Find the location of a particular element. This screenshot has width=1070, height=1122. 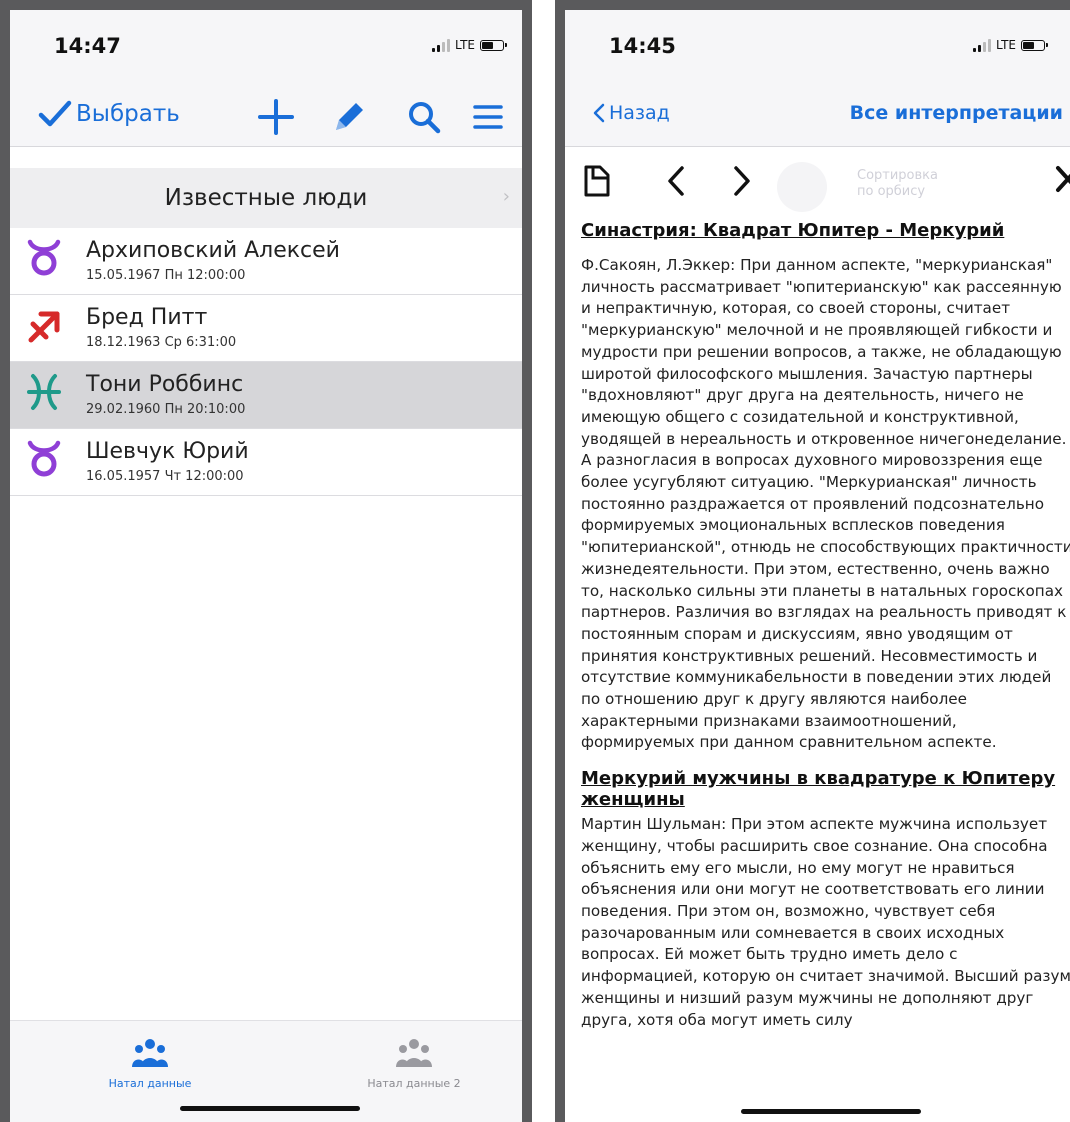

tab-label: Натал данные 2 is located at coordinates (414, 1083).